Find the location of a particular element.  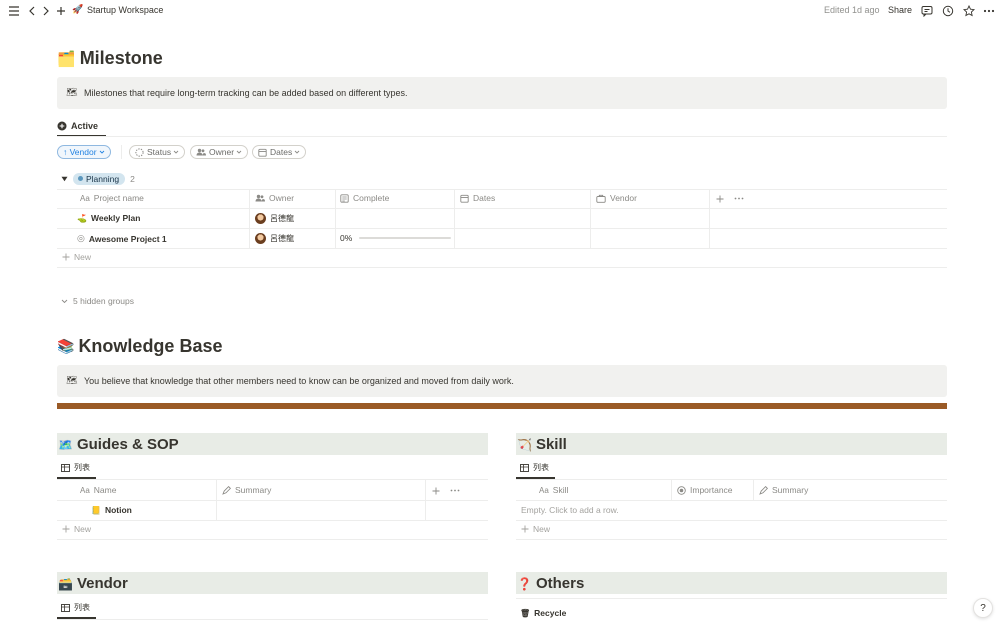

comment-icon is located at coordinates (926, 10).